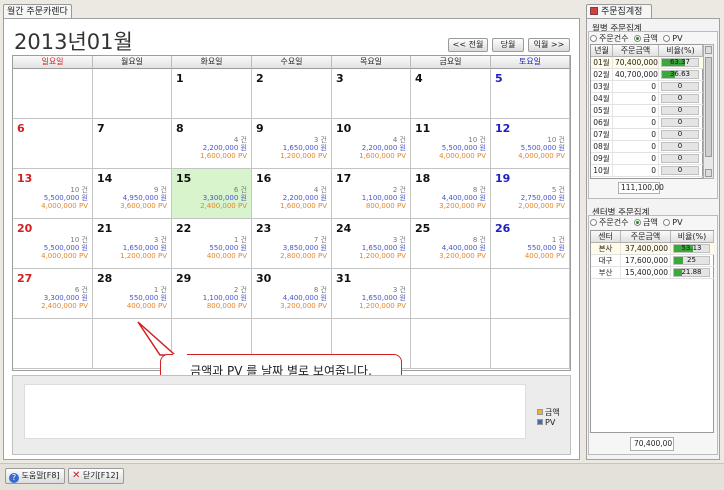  Describe the element at coordinates (647, 75) in the screenshot. I see `table-row: 02월 40,700,000 36.63` at that location.